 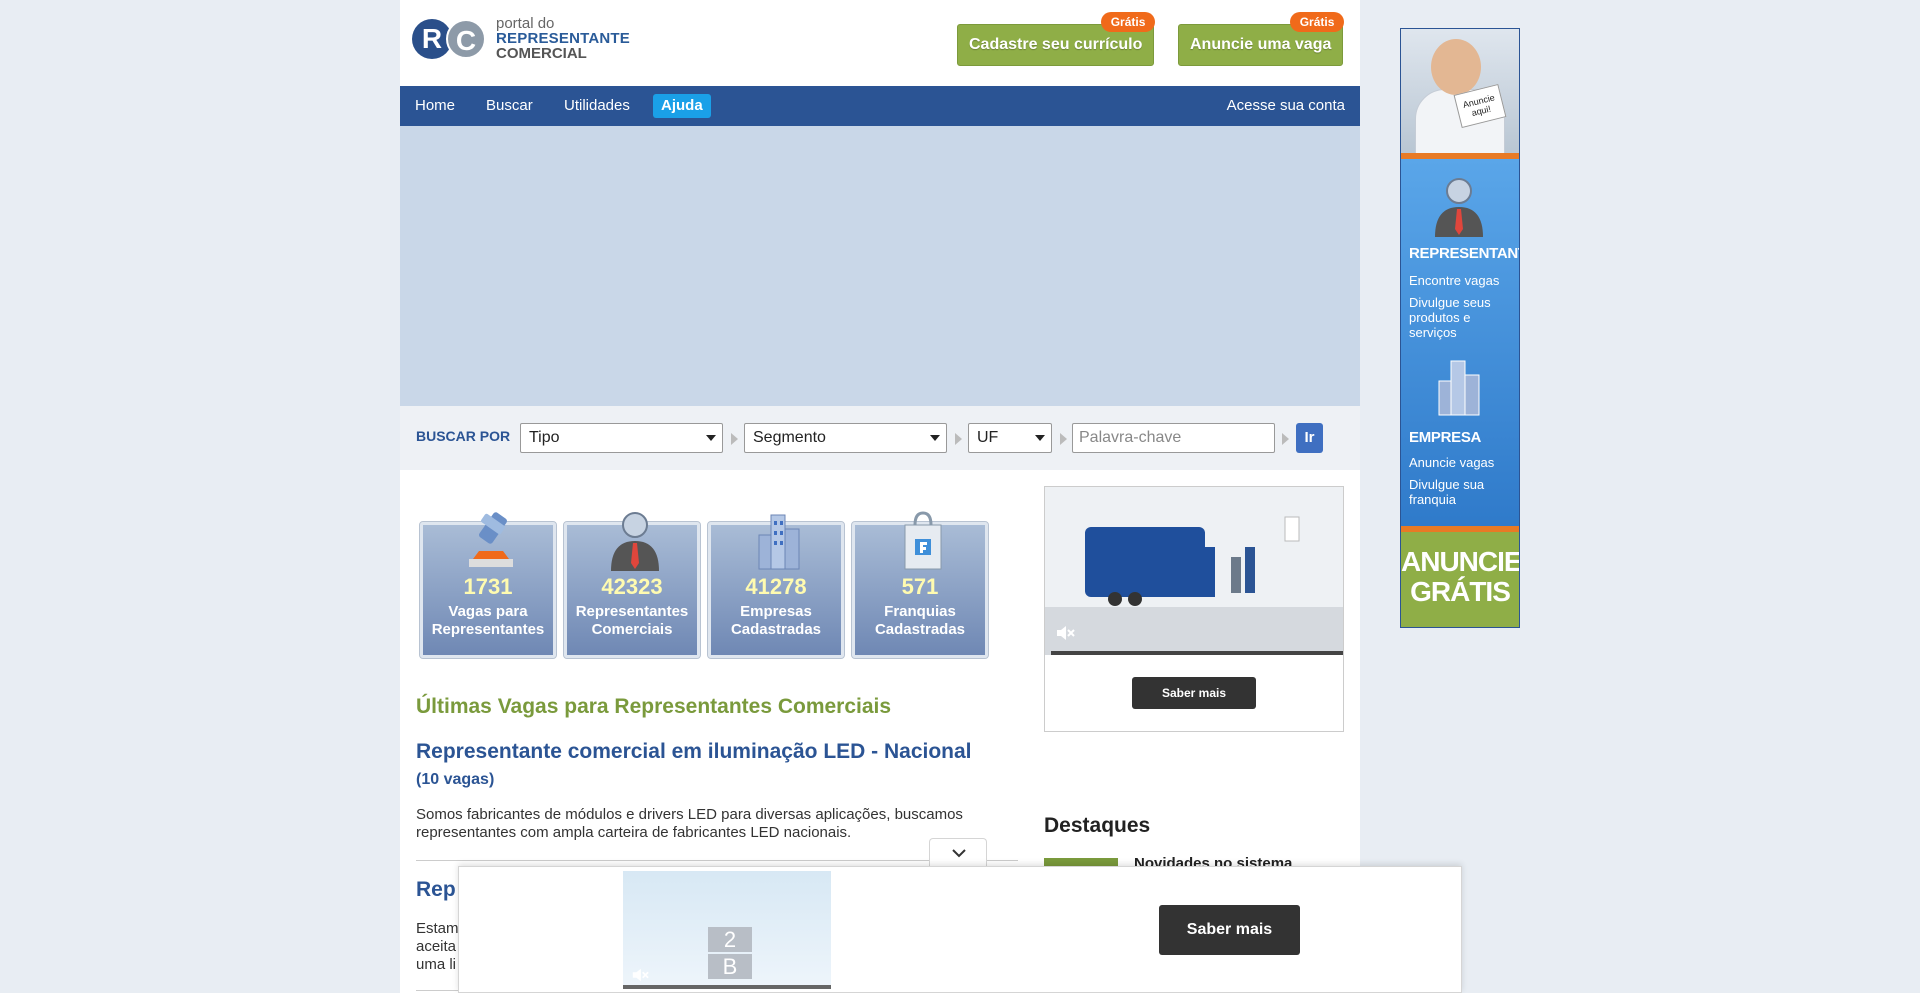 I want to click on nav-home: Home, so click(x=435, y=106).